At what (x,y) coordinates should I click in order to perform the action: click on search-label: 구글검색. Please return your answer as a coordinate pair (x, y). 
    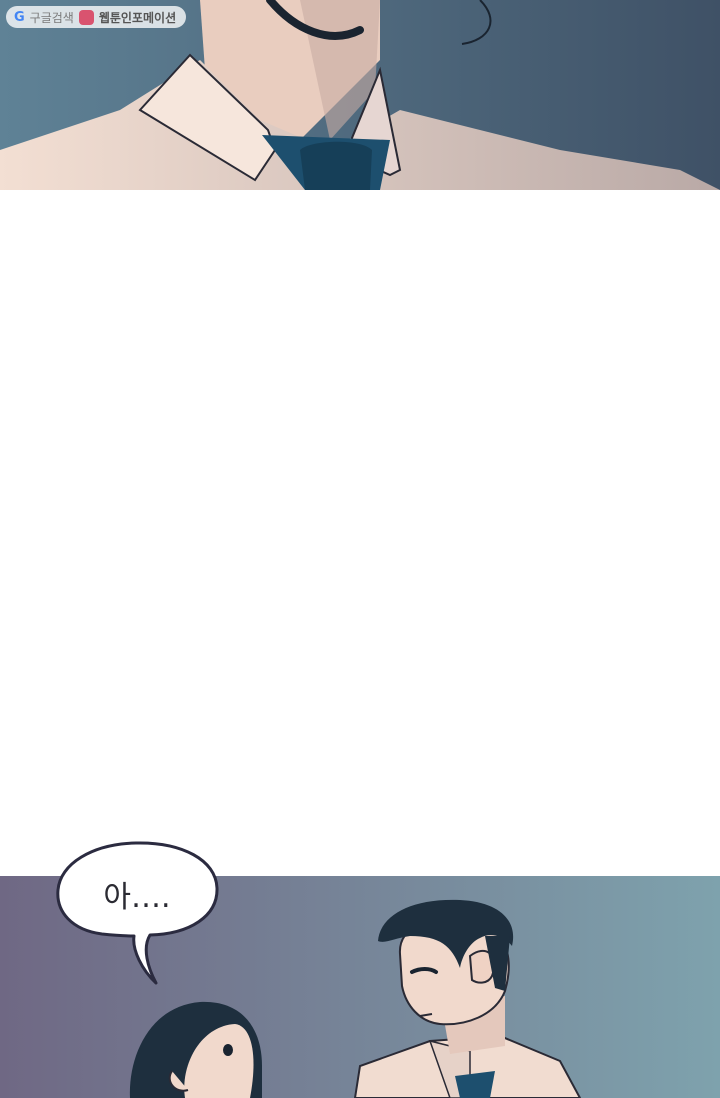
    Looking at the image, I should click on (51, 17).